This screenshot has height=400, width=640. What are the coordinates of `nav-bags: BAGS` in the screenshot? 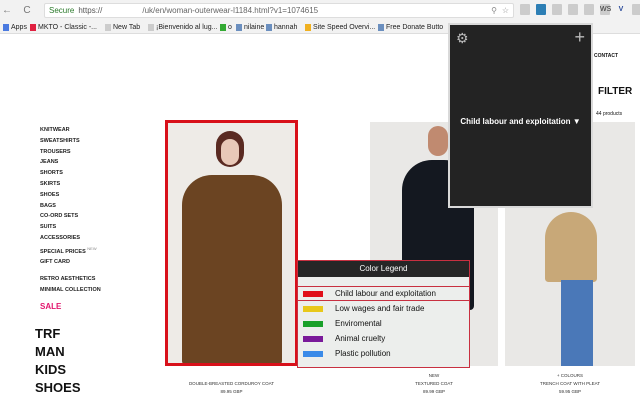 It's located at (70, 206).